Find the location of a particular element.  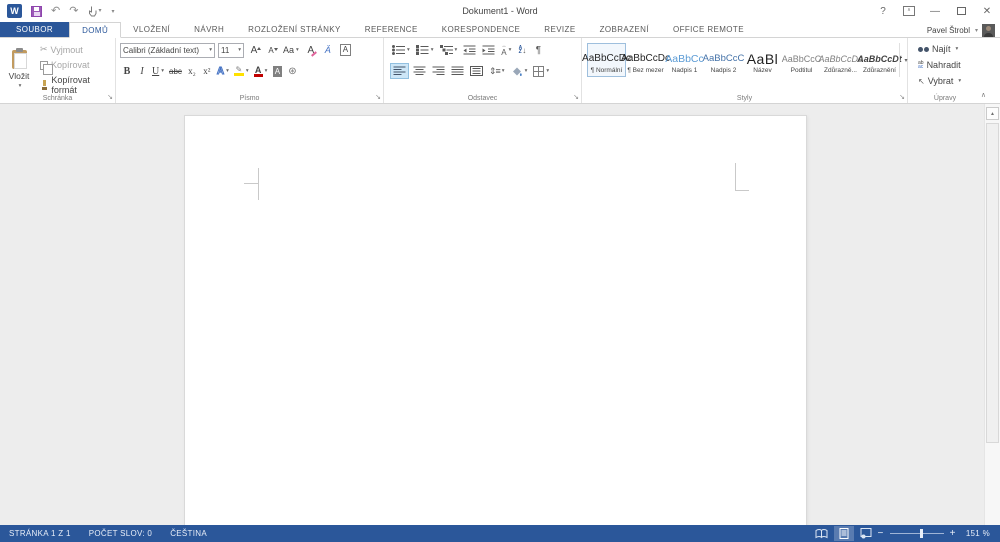

align-right-icon is located at coordinates (438, 70).